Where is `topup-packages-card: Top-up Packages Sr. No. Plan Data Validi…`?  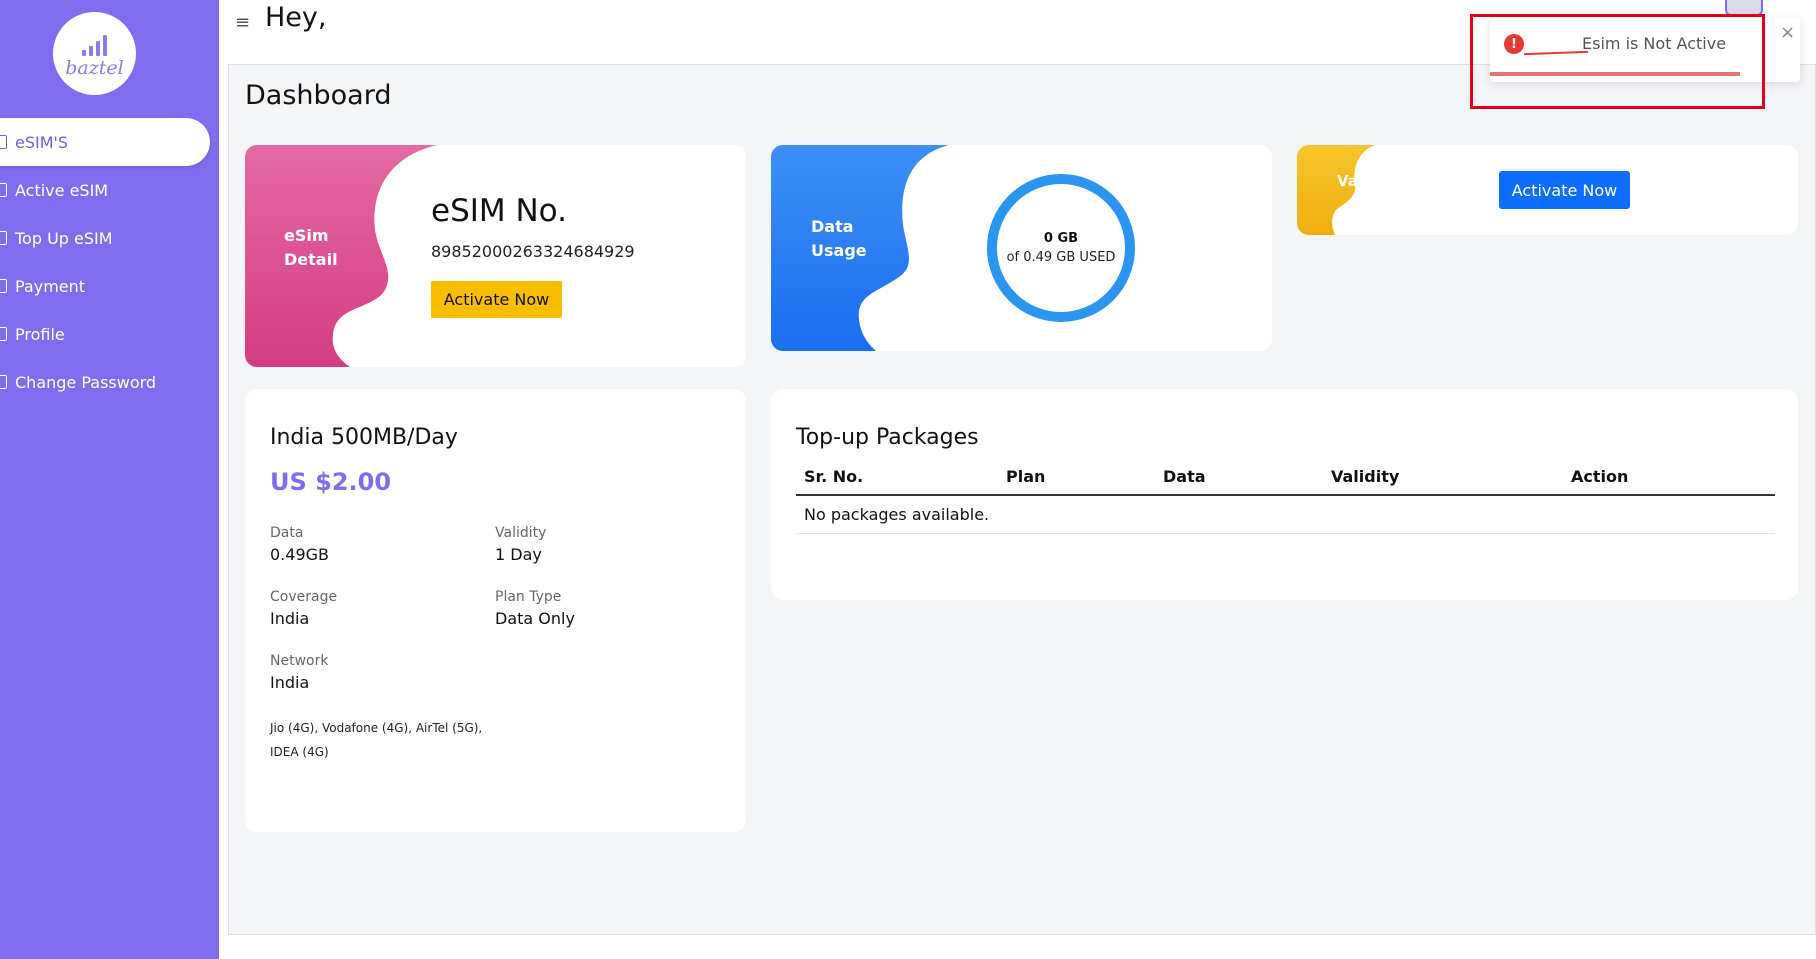 topup-packages-card: Top-up Packages Sr. No. Plan Data Validi… is located at coordinates (1284, 494).